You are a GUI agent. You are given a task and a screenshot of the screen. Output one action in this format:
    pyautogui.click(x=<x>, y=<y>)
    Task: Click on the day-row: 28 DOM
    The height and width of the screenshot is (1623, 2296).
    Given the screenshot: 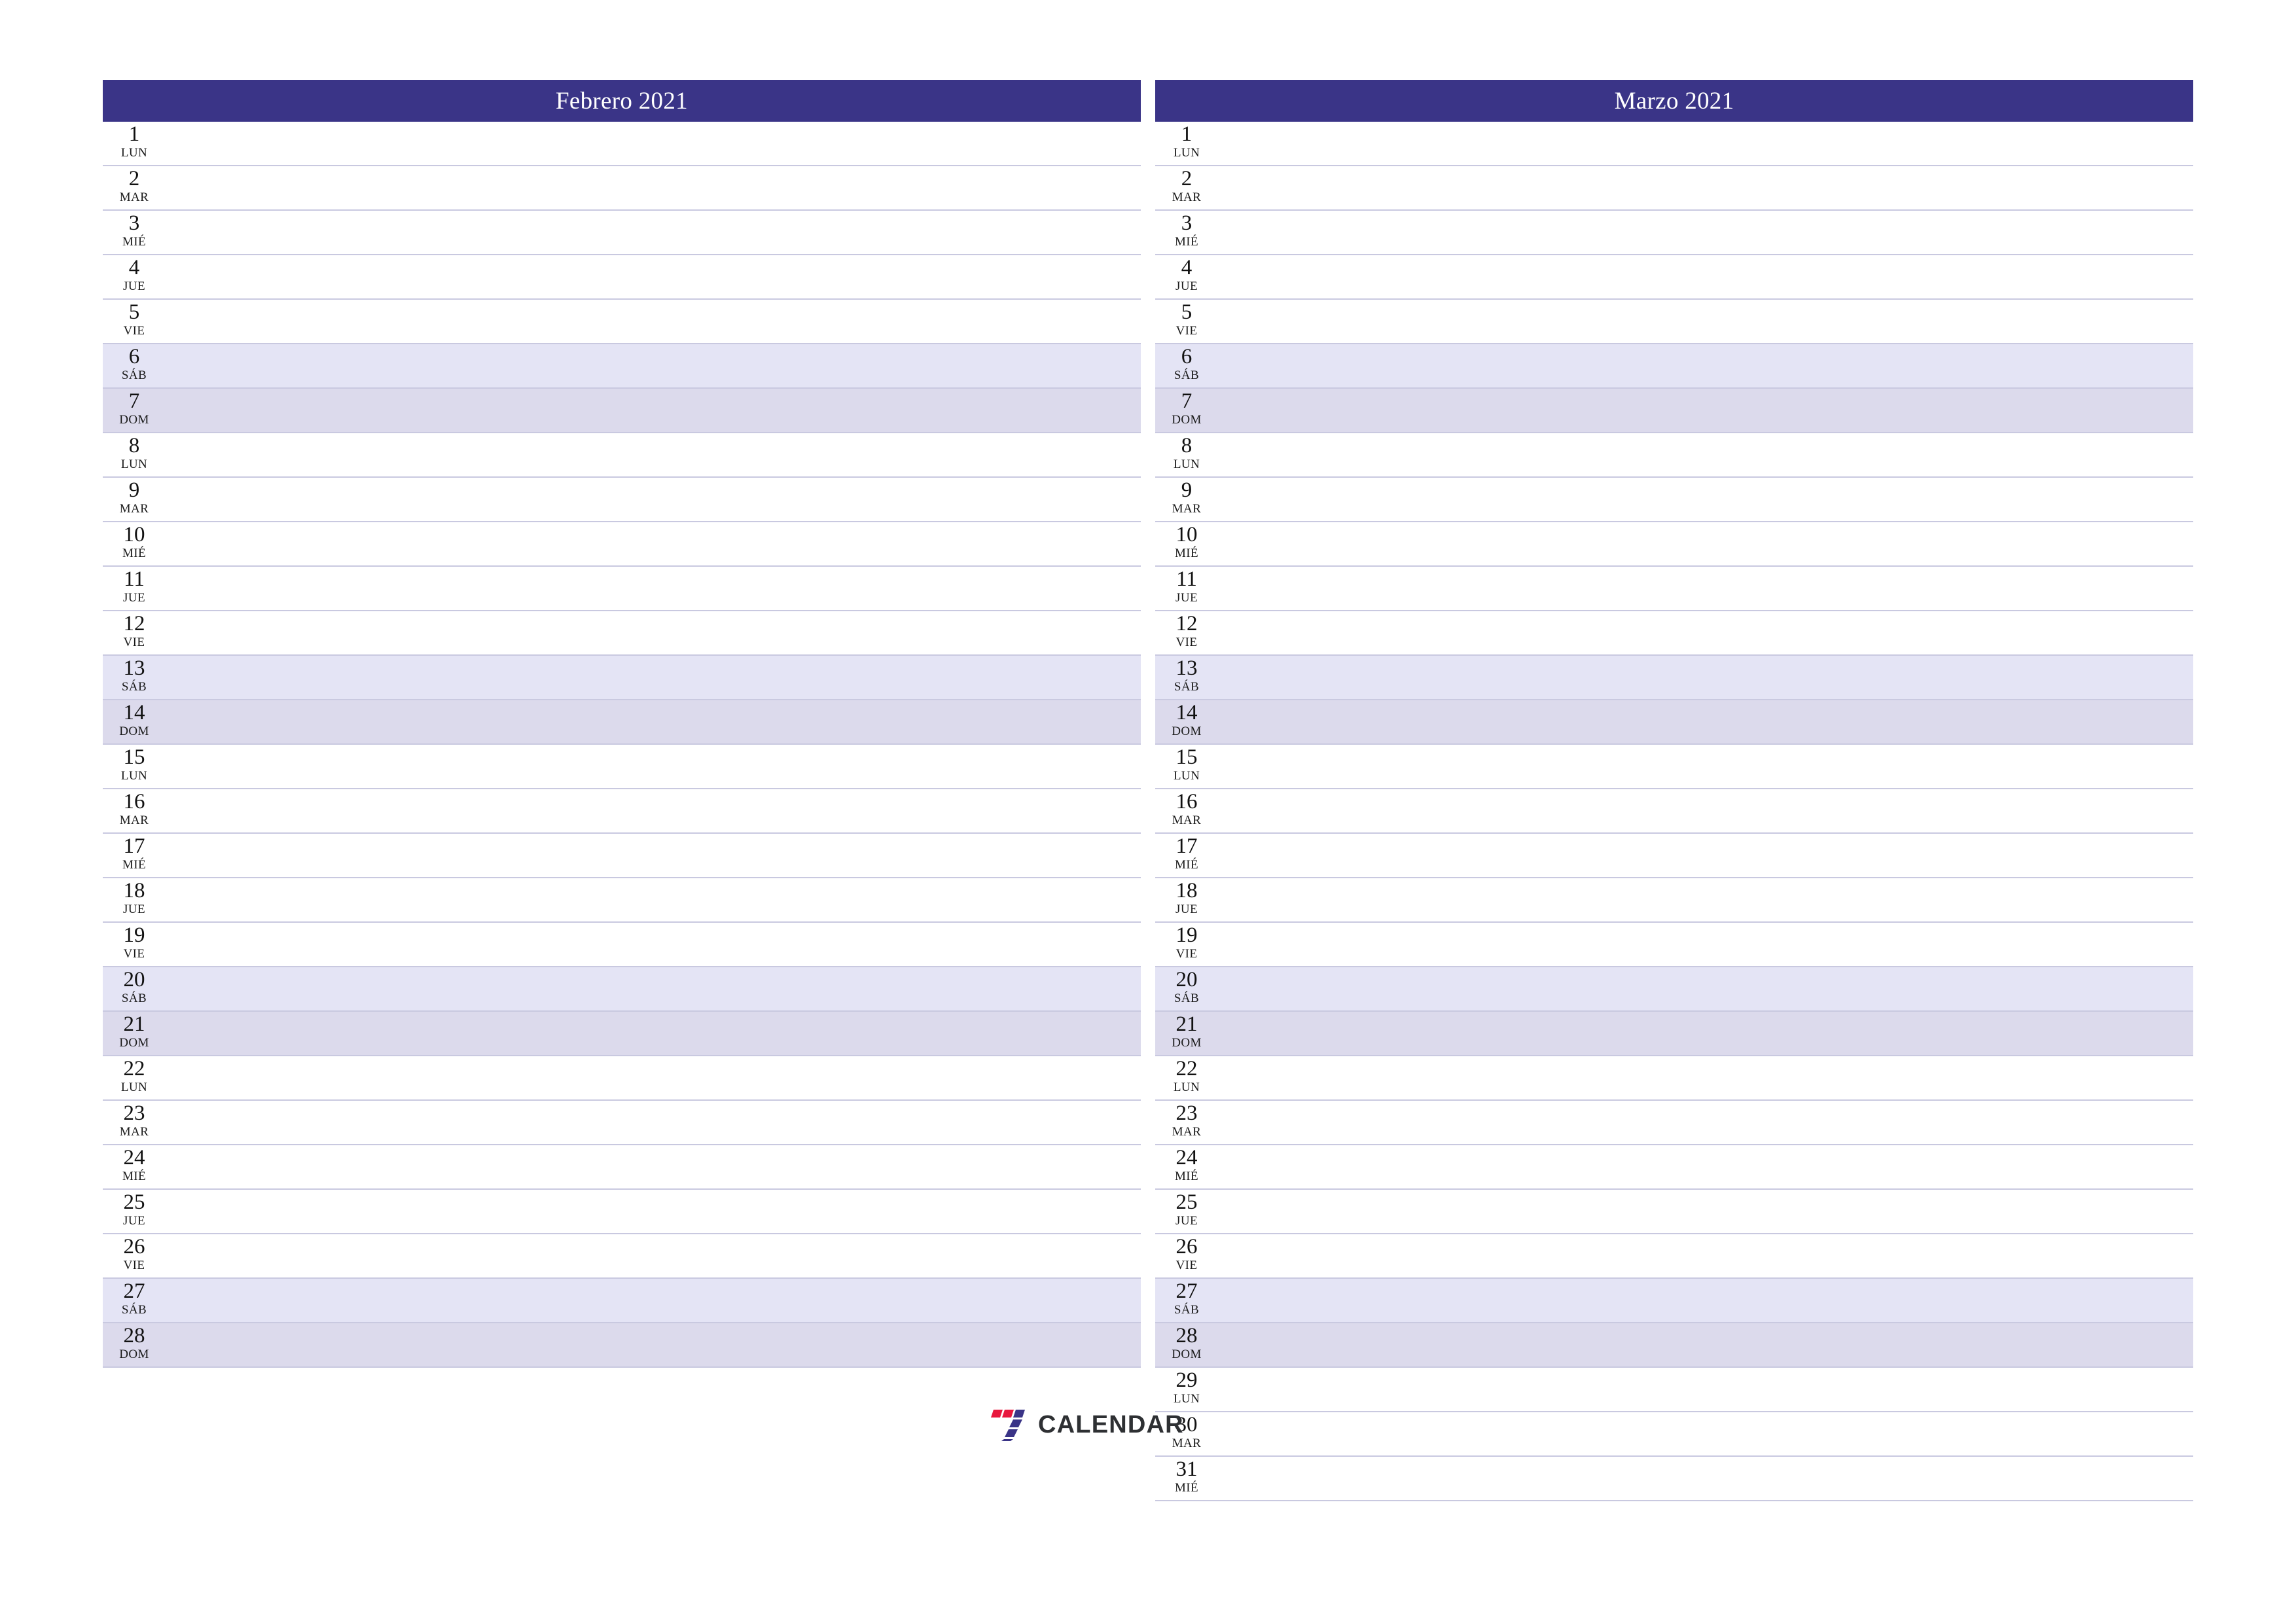 What is the action you would take?
    pyautogui.click(x=622, y=1346)
    